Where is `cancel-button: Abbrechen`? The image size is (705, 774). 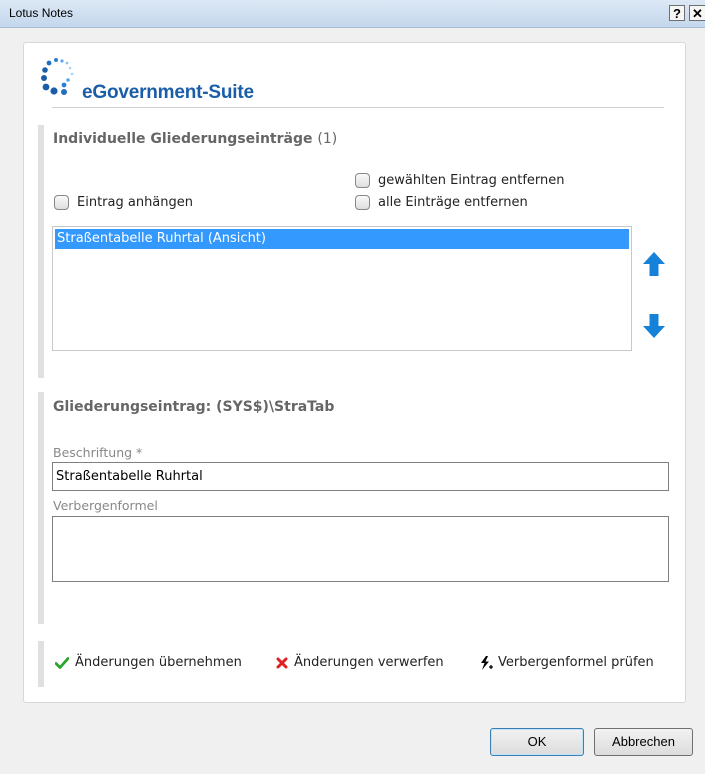
cancel-button: Abbrechen is located at coordinates (643, 742).